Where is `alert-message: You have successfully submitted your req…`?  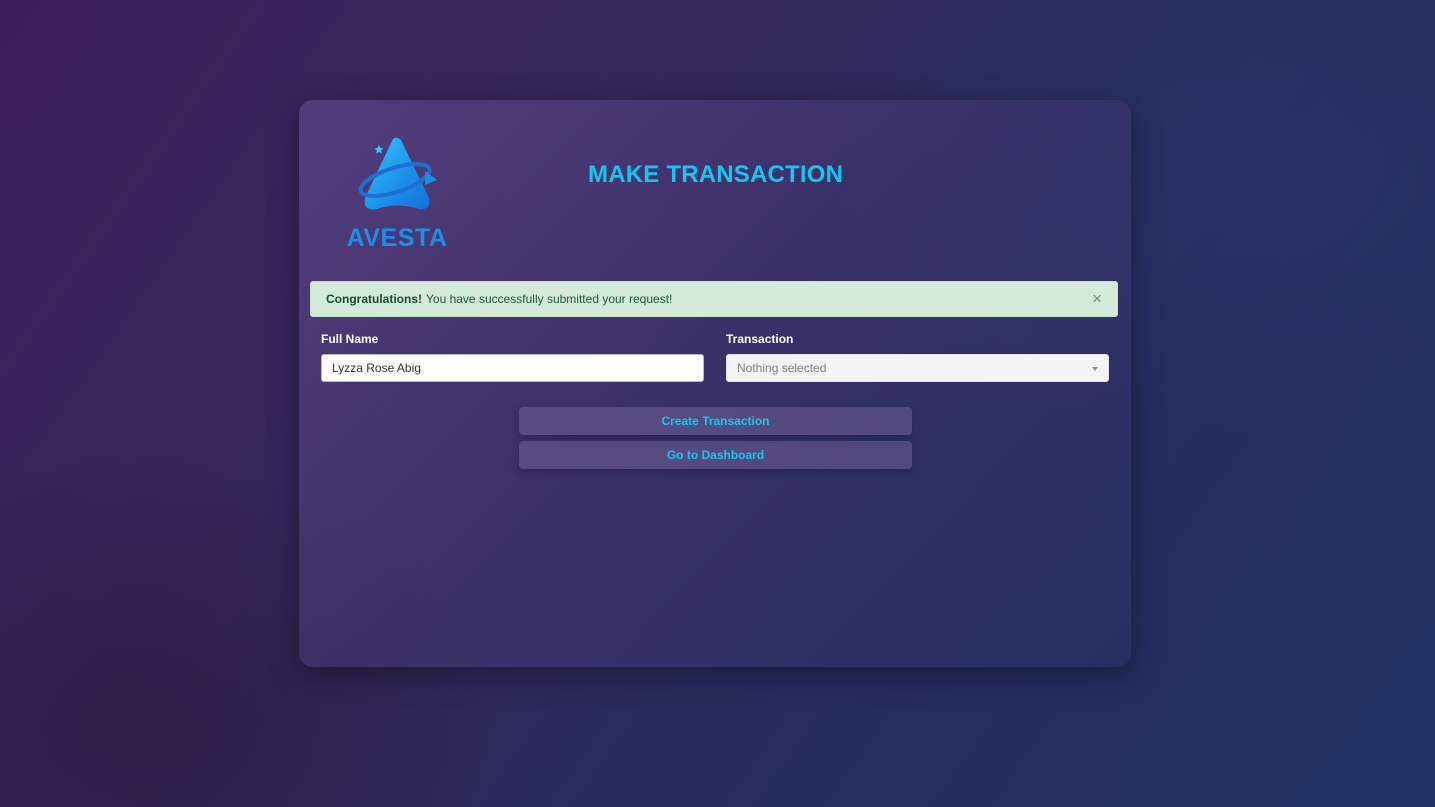 alert-message: You have successfully submitted your req… is located at coordinates (549, 299).